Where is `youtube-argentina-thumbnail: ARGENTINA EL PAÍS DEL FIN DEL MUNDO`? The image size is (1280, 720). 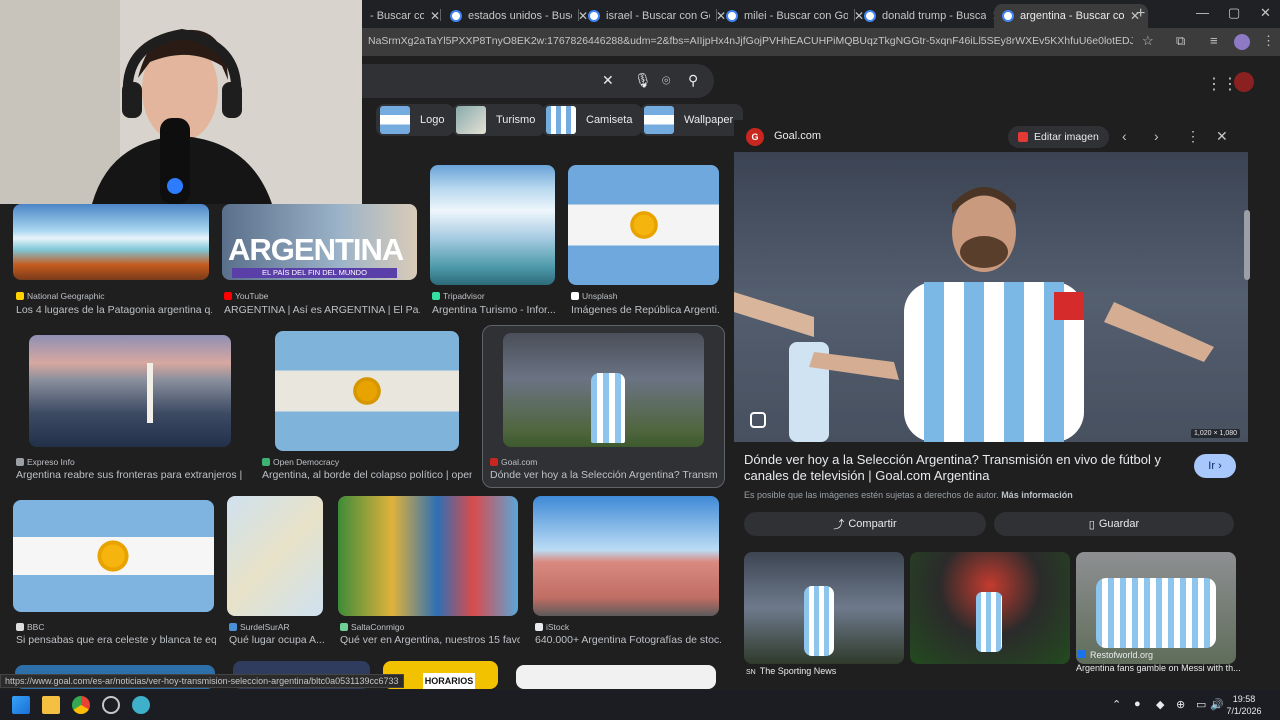
youtube-argentina-thumbnail: ARGENTINA EL PAÍS DEL FIN DEL MUNDO is located at coordinates (319, 242).